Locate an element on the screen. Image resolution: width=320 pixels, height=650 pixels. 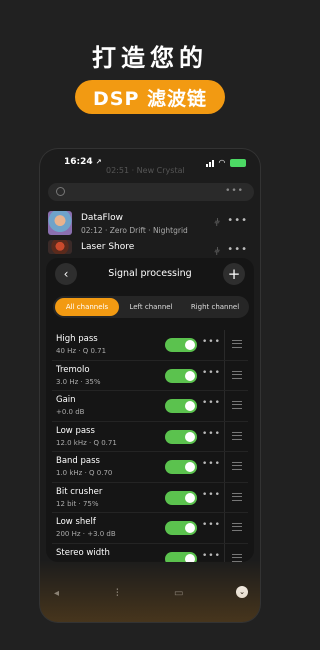
plus-icon: + is located at coordinates (234, 274).